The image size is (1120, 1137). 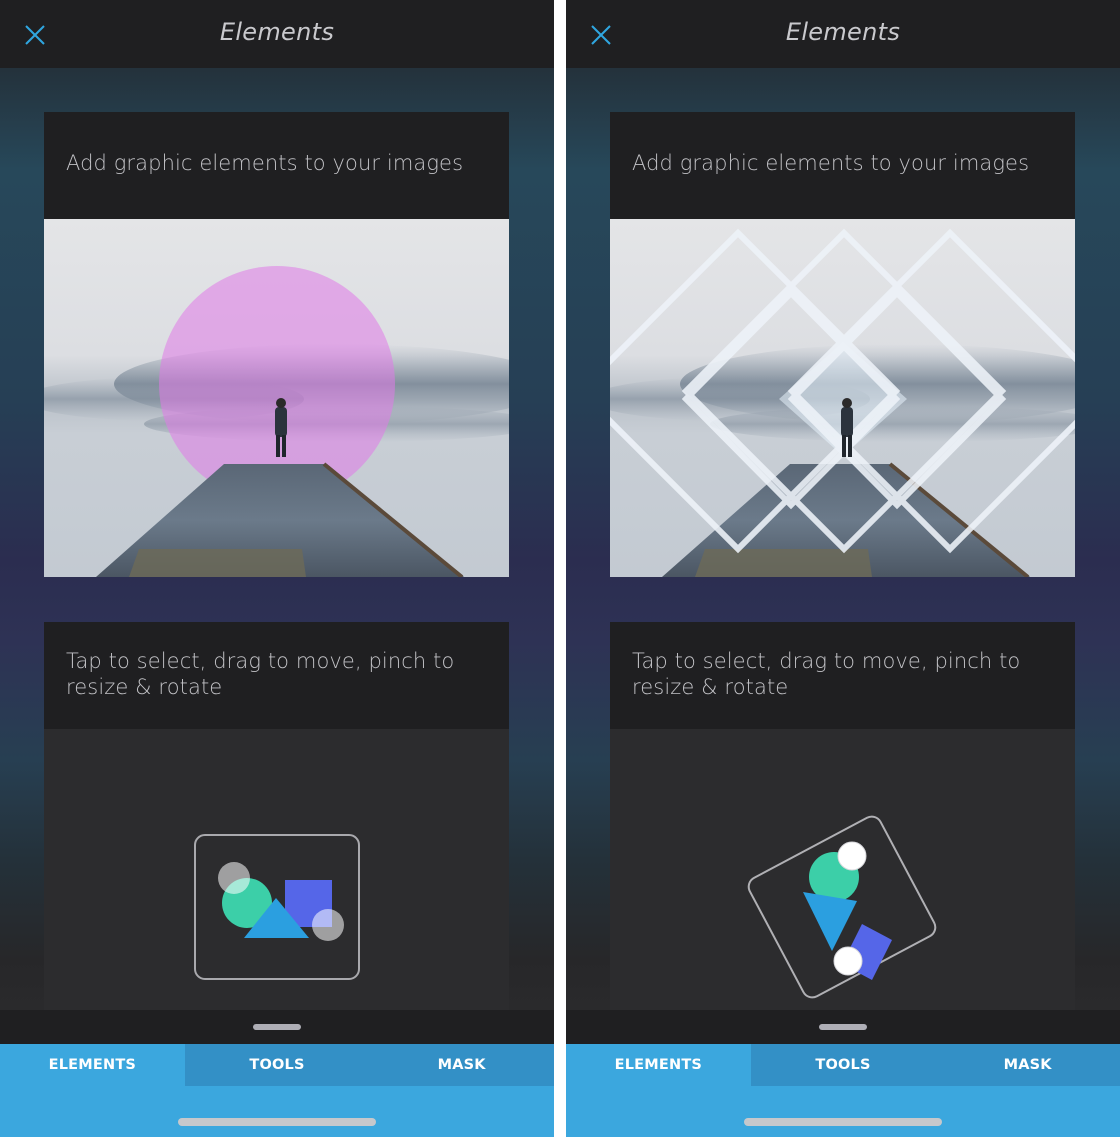 I want to click on handle-bottom, so click(x=848, y=961).